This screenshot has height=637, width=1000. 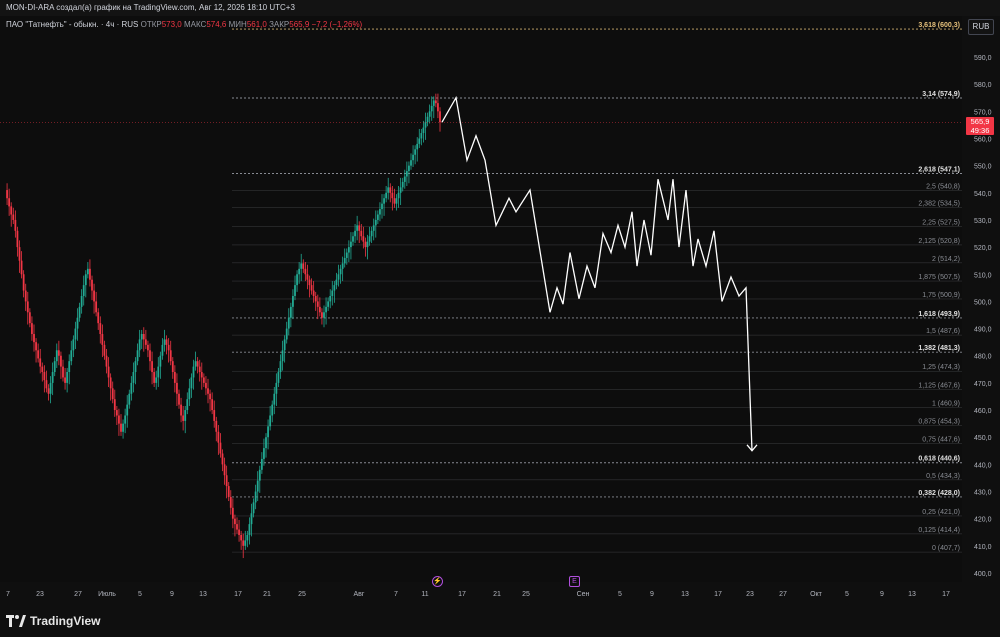 I want to click on close-label: ЗАКР, so click(x=279, y=24).